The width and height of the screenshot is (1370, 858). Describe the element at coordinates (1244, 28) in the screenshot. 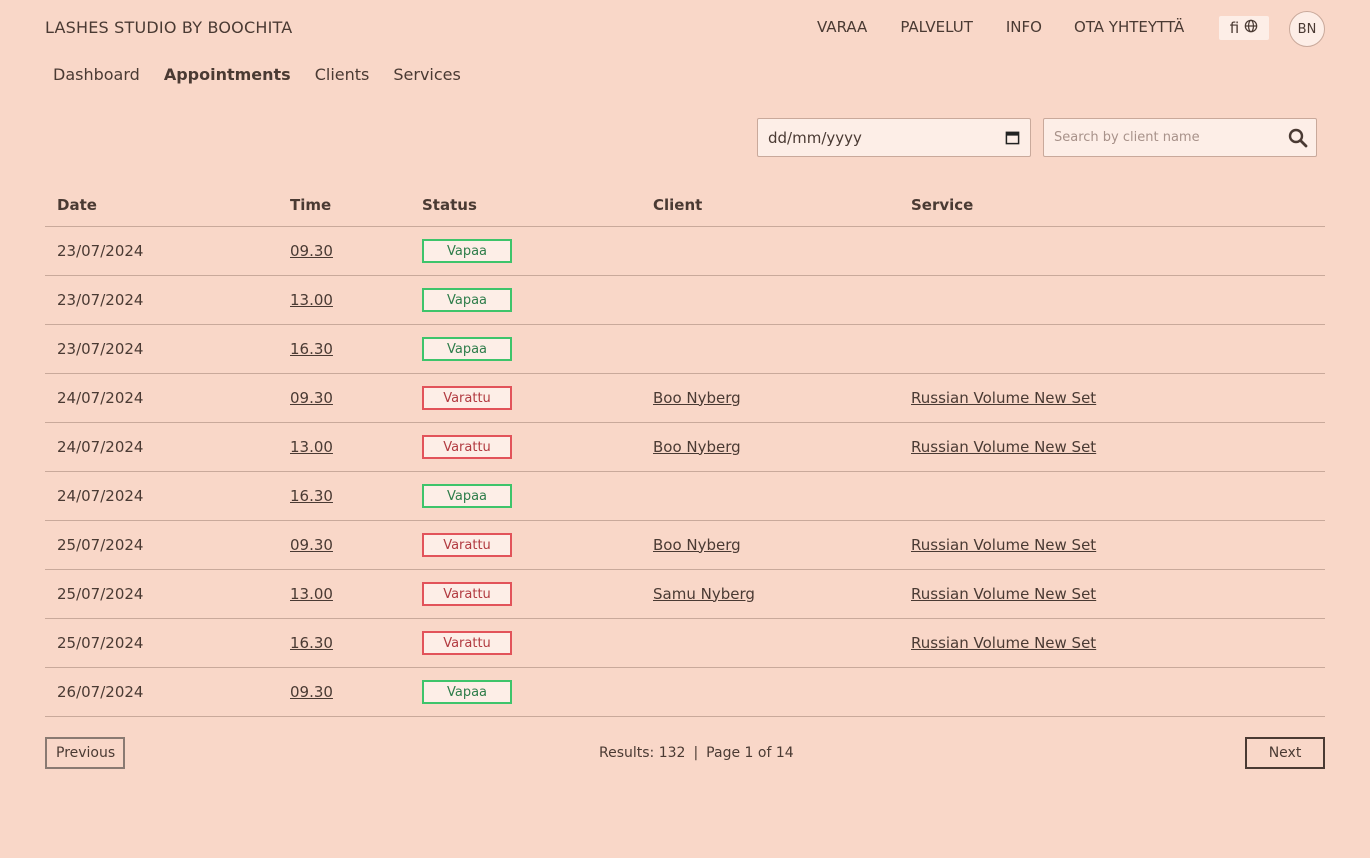

I see `language-switcher: fi` at that location.